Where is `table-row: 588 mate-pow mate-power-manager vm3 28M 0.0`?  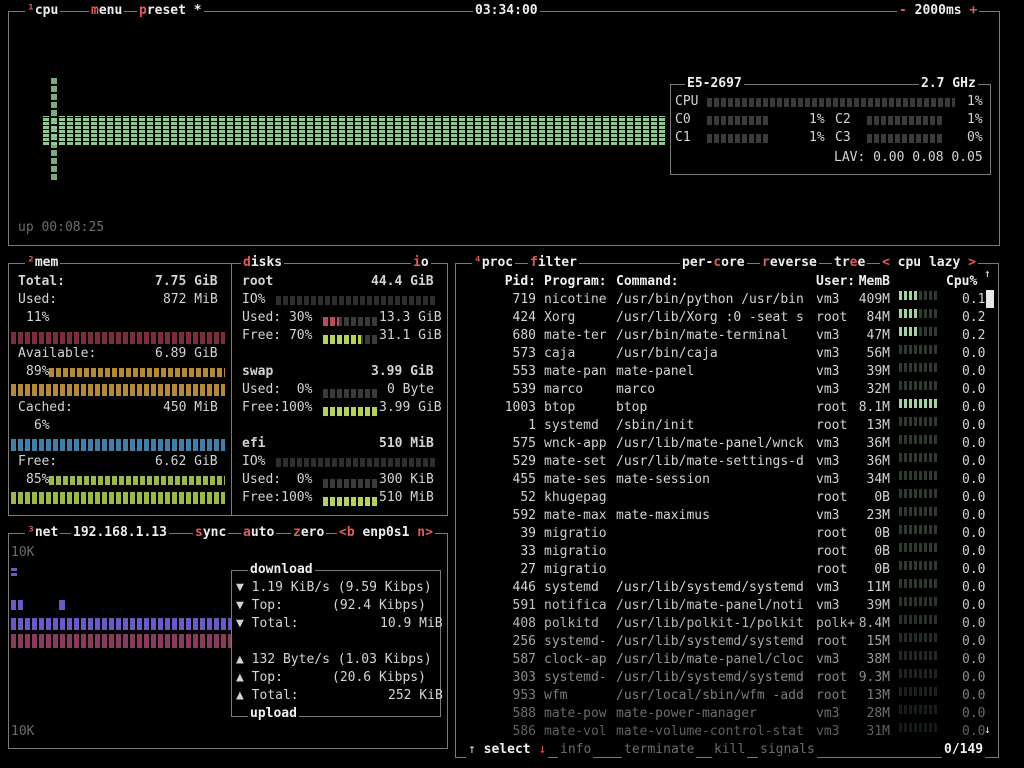 table-row: 588 mate-pow mate-power-manager vm3 28M 0.0 is located at coordinates (732, 714).